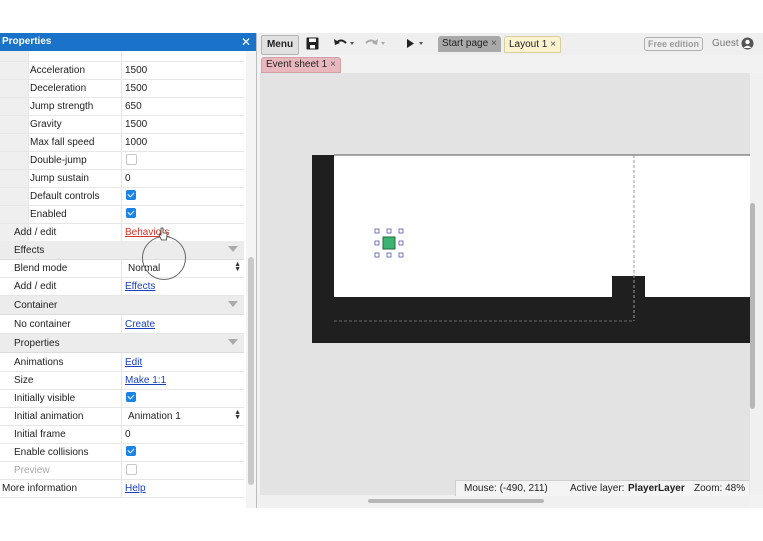  What do you see at coordinates (674, 44) in the screenshot?
I see `free-edition-badge: Free edition` at bounding box center [674, 44].